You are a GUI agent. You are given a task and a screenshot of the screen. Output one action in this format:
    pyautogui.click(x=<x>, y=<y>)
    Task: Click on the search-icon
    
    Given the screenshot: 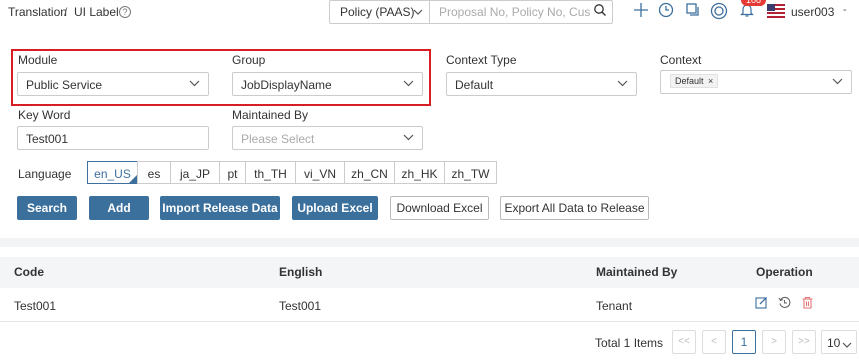 What is the action you would take?
    pyautogui.click(x=600, y=13)
    